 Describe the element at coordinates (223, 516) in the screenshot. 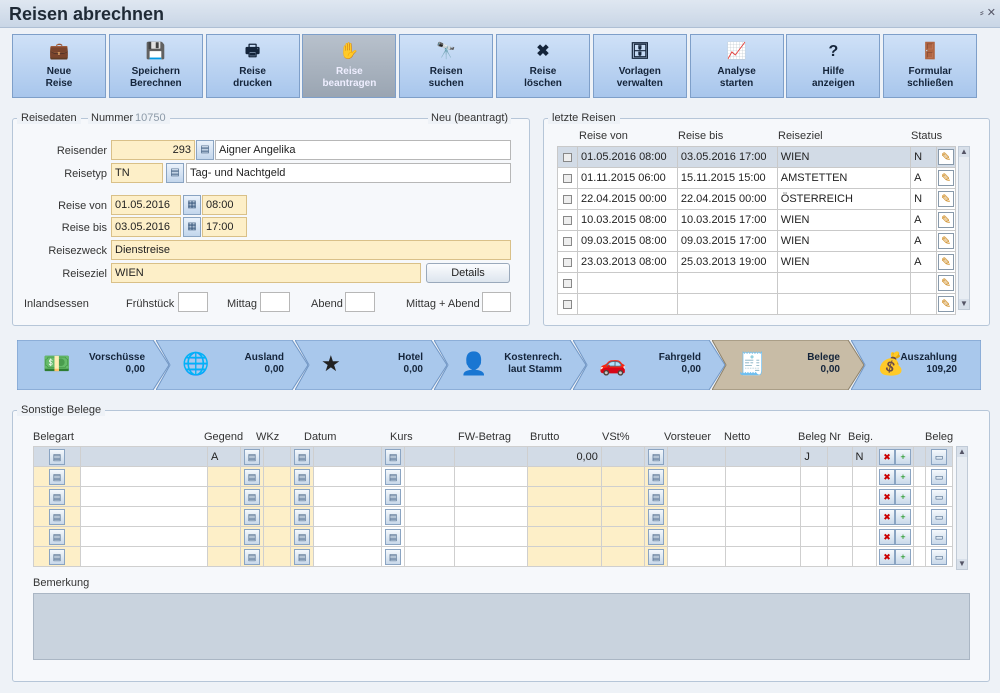

I see `gegend-cell` at that location.